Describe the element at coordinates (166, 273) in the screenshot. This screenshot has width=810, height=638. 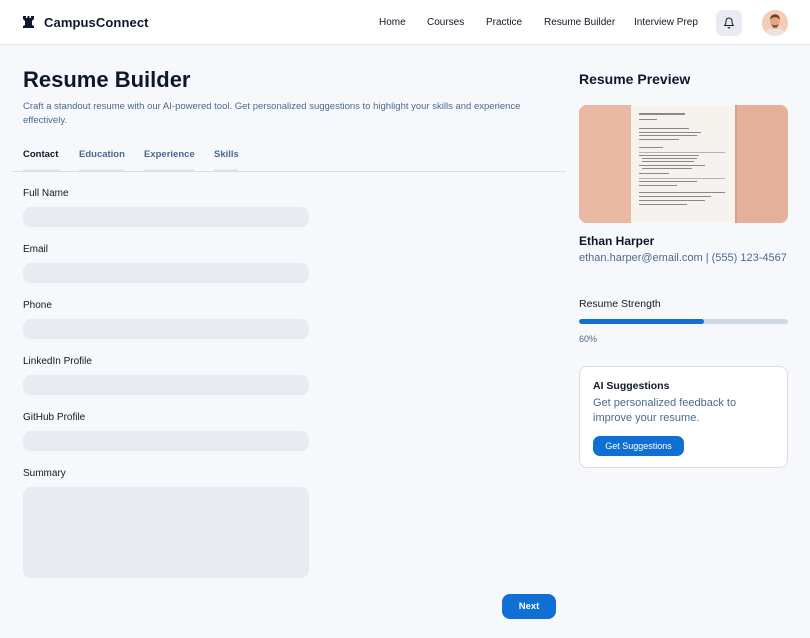
I see `email-input` at that location.